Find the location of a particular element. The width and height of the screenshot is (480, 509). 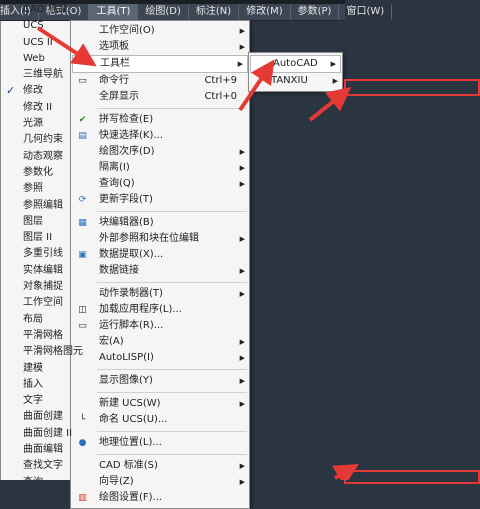

drafting-settings-icon: ▥ is located at coordinates (82, 498).